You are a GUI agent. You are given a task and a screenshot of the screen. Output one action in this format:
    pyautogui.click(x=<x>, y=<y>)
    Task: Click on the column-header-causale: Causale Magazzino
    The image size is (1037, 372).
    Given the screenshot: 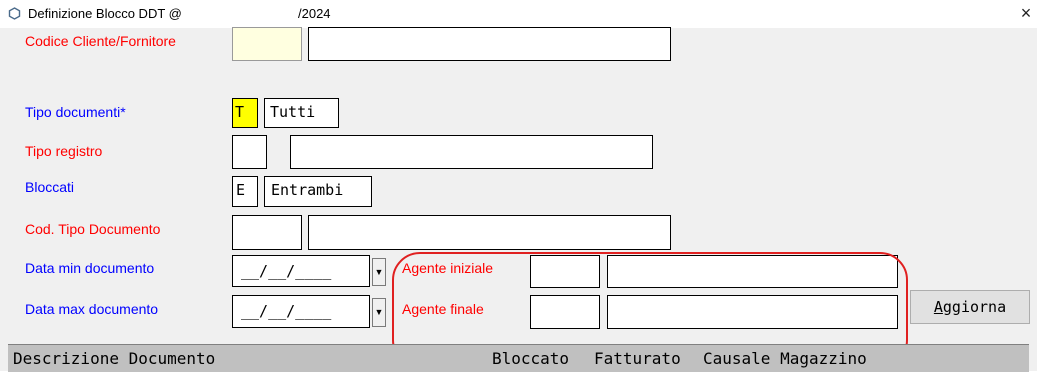 What is the action you would take?
    pyautogui.click(x=853, y=358)
    